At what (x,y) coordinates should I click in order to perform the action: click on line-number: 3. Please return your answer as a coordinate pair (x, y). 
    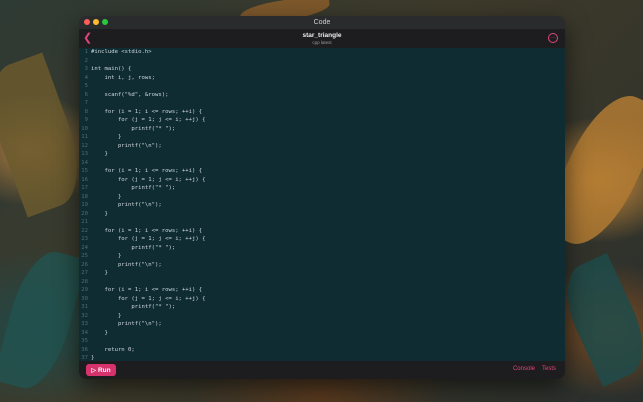
    Looking at the image, I should click on (86, 69).